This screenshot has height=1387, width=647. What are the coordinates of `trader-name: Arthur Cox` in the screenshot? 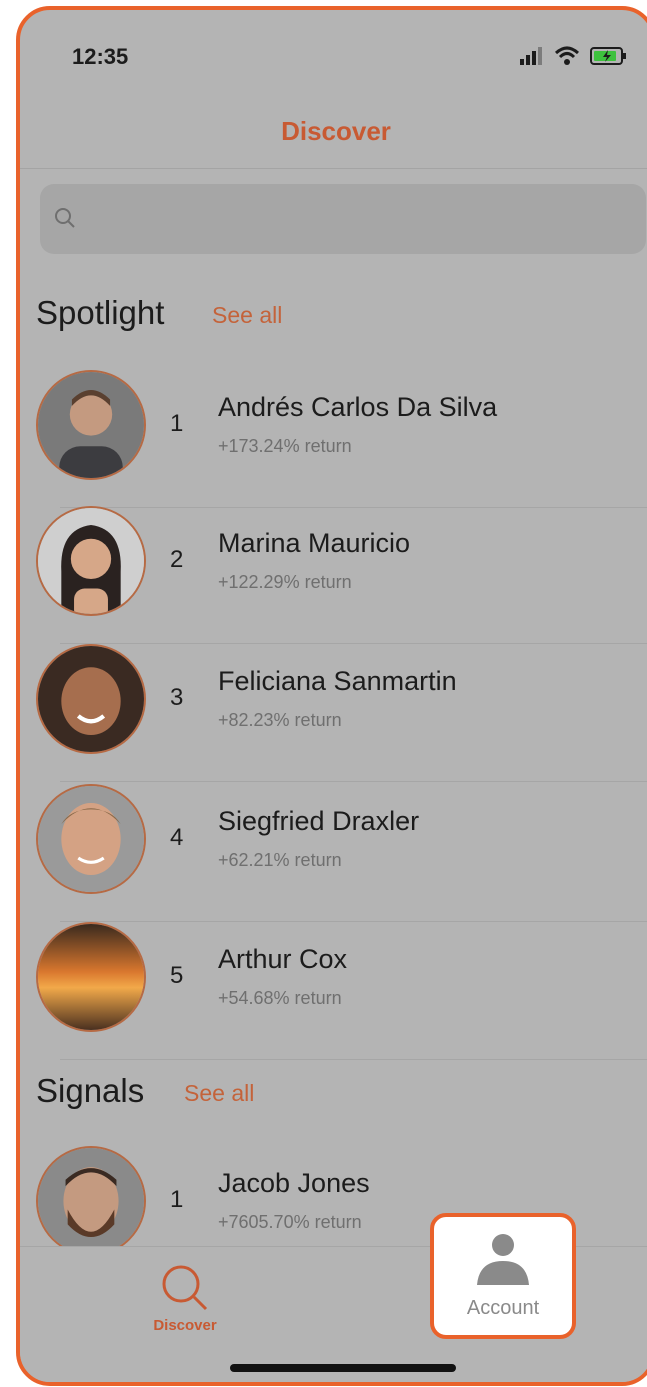 It's located at (283, 959).